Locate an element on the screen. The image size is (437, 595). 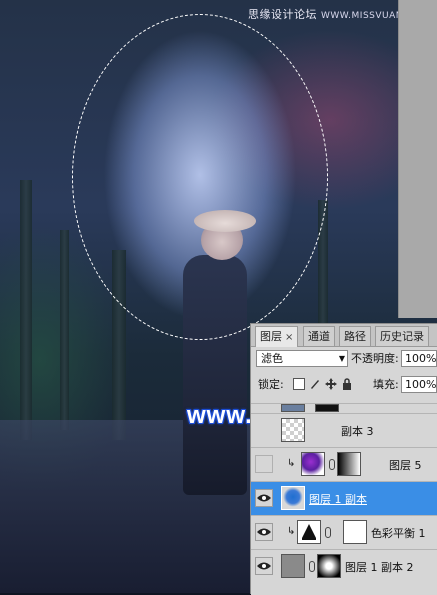
tab-channels: 通道 is located at coordinates (319, 336).